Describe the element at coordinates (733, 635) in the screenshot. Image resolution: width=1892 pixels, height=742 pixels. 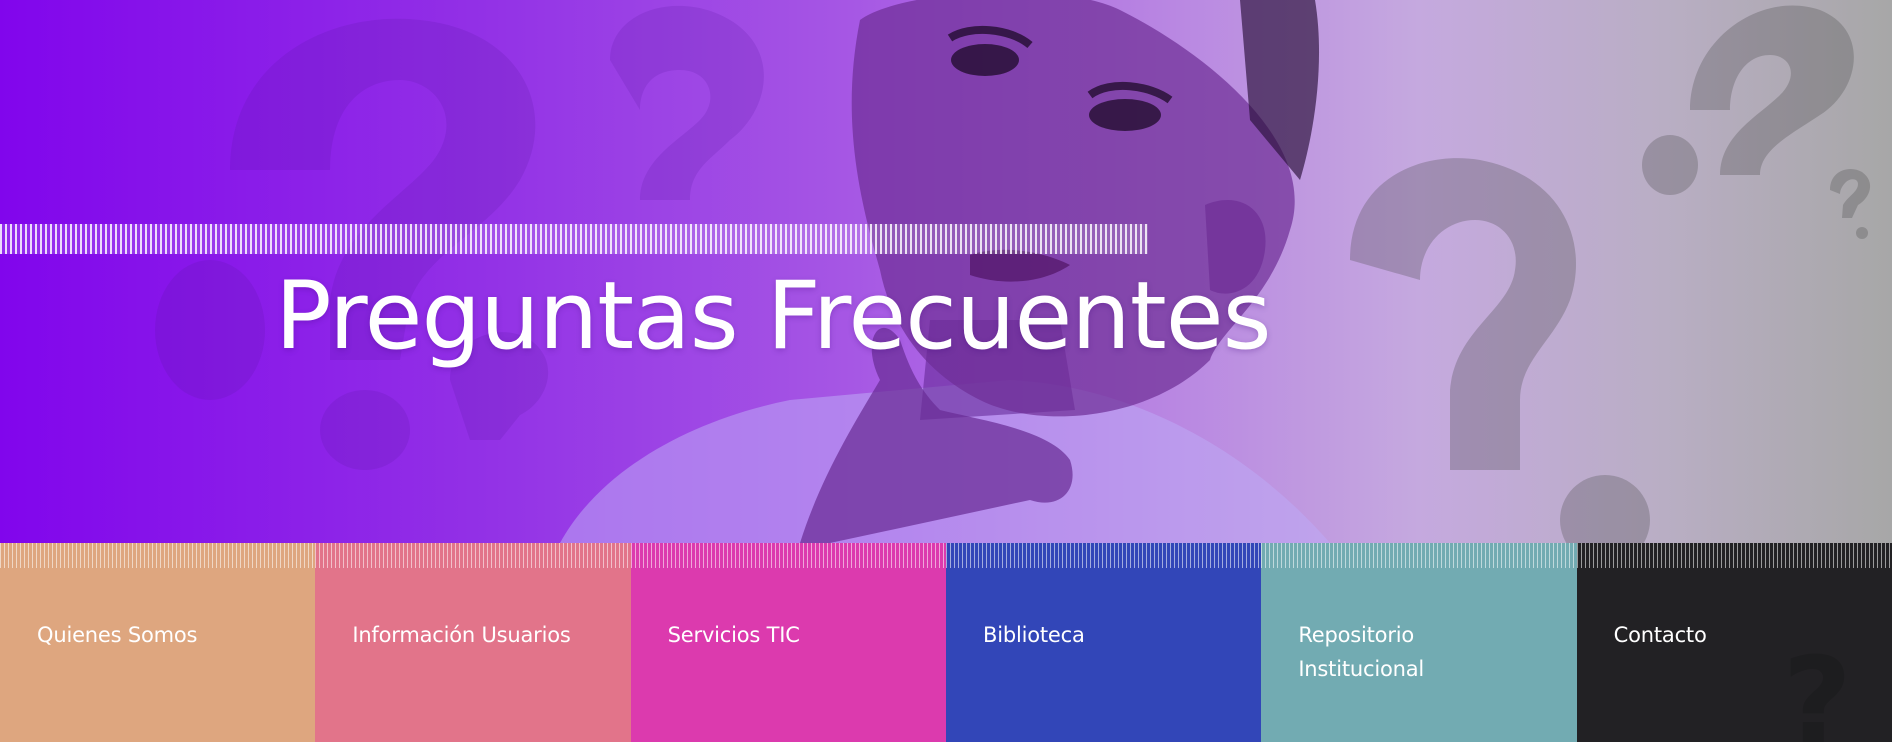
I see `nav-tile-label: Servicios TIC` at that location.